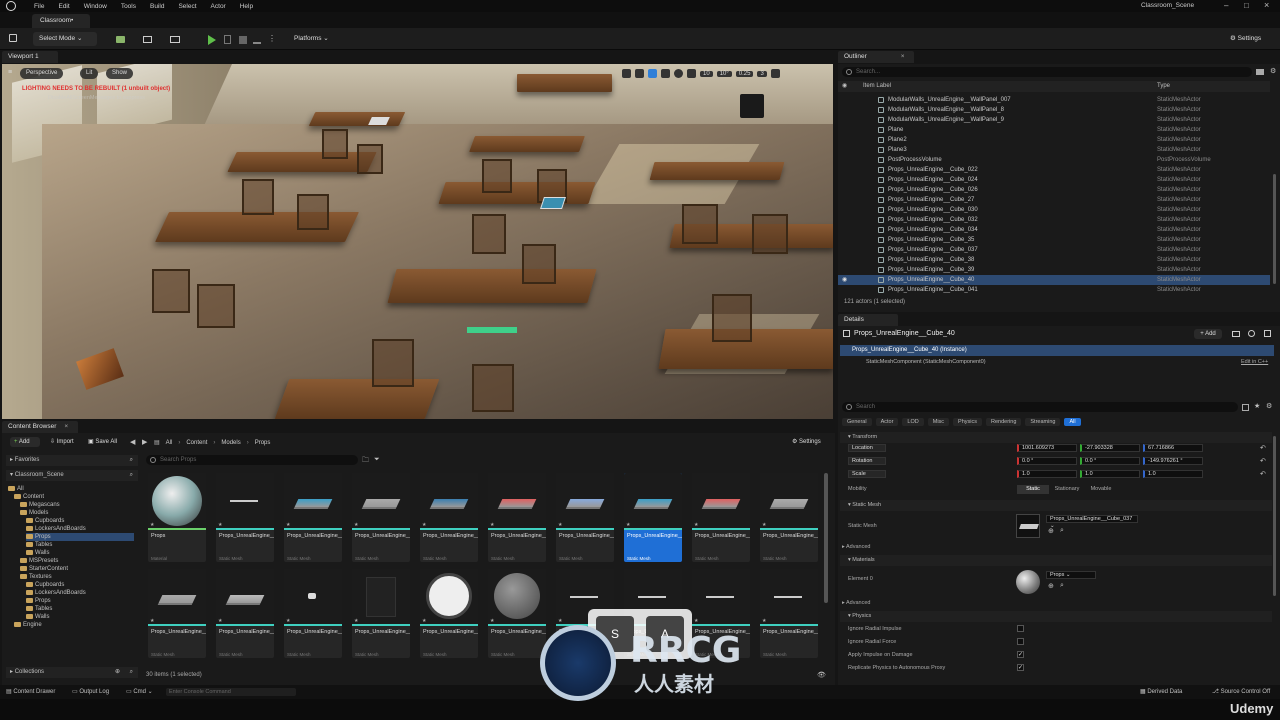 Image resolution: width=1280 pixels, height=720 pixels. I want to click on add-collection-icon: ⊕, so click(117, 672).